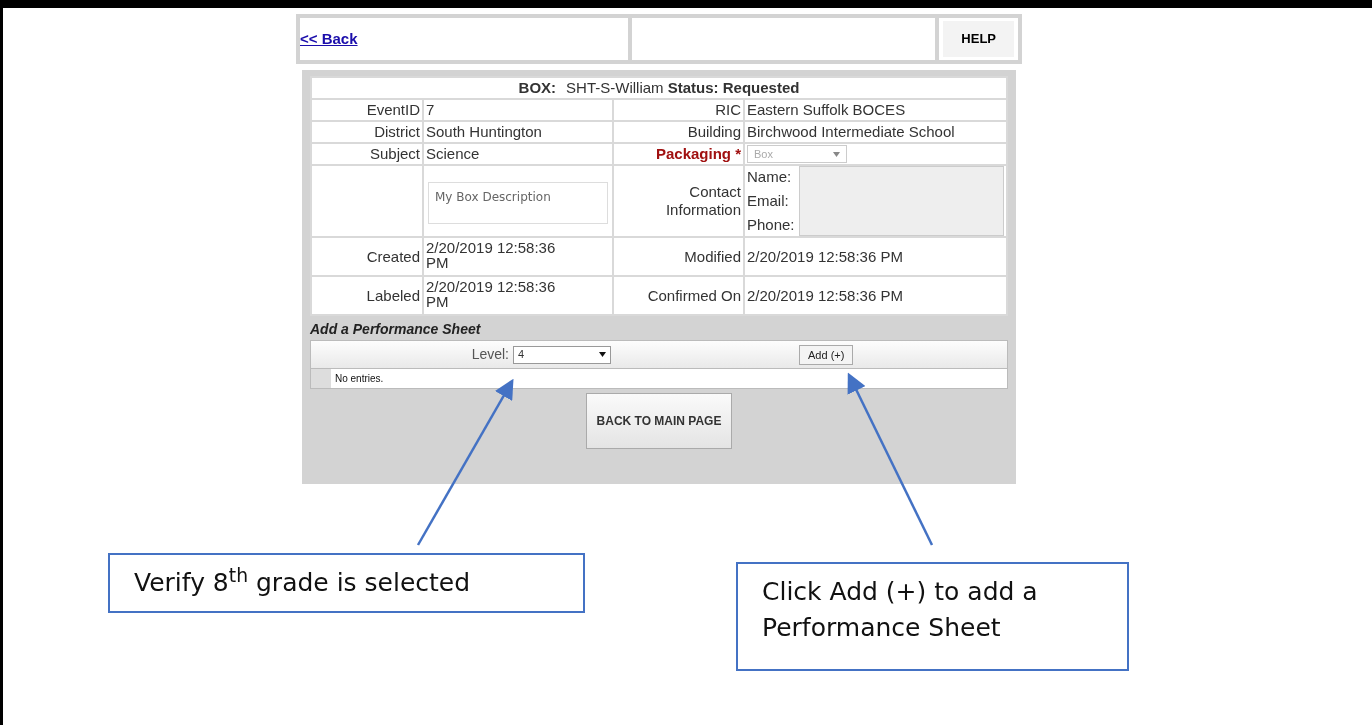  Describe the element at coordinates (678, 110) in the screenshot. I see `field-label: RIC` at that location.